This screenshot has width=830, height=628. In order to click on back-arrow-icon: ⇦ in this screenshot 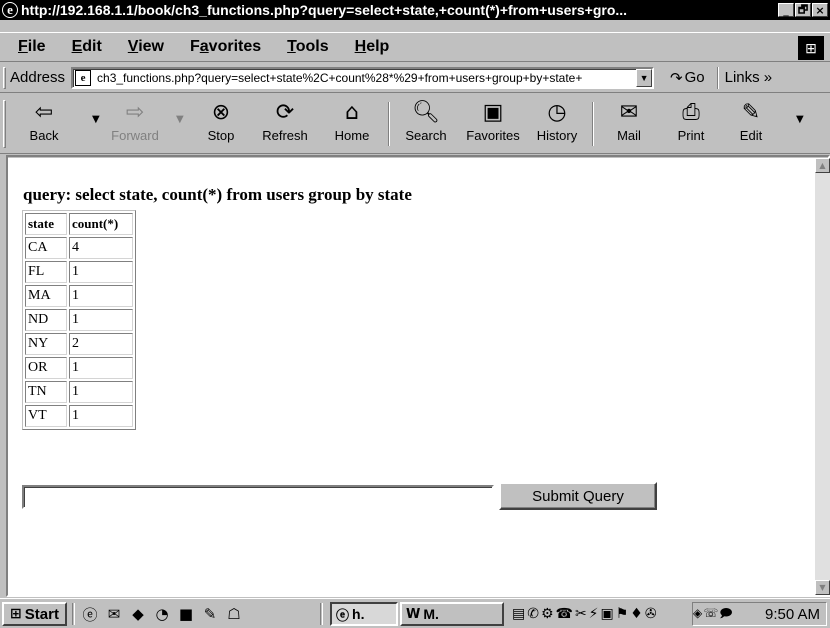, I will do `click(44, 112)`.